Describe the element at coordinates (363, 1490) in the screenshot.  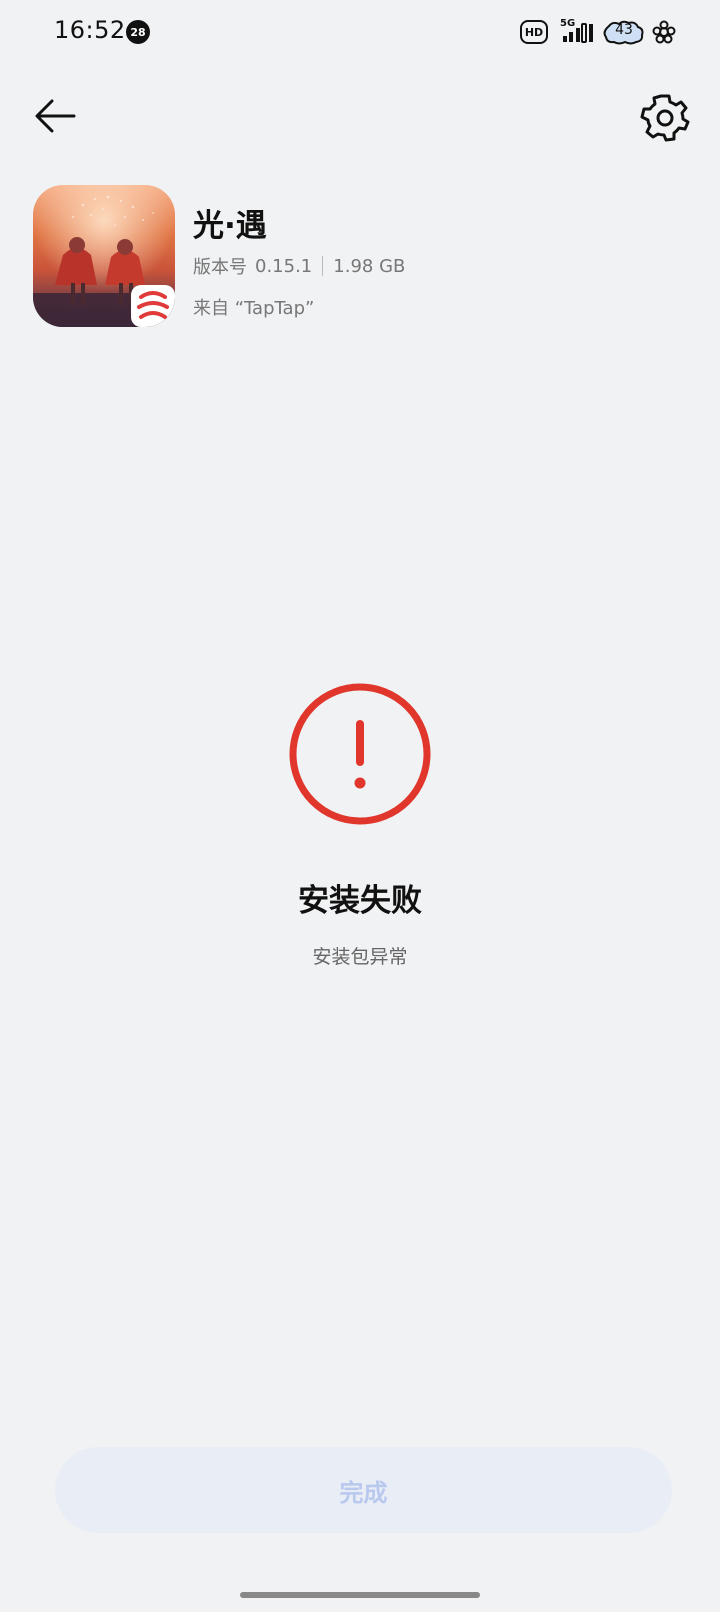
I see `done-button: 完成` at that location.